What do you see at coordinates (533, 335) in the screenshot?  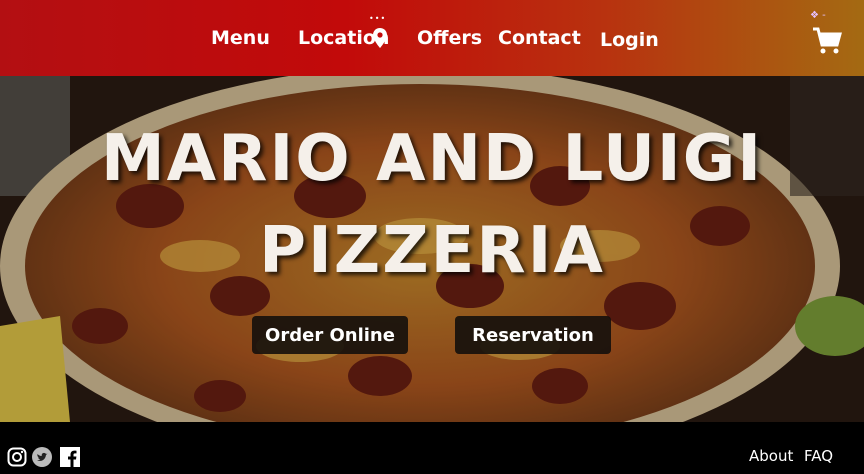 I see `reservation-button: Reservation` at bounding box center [533, 335].